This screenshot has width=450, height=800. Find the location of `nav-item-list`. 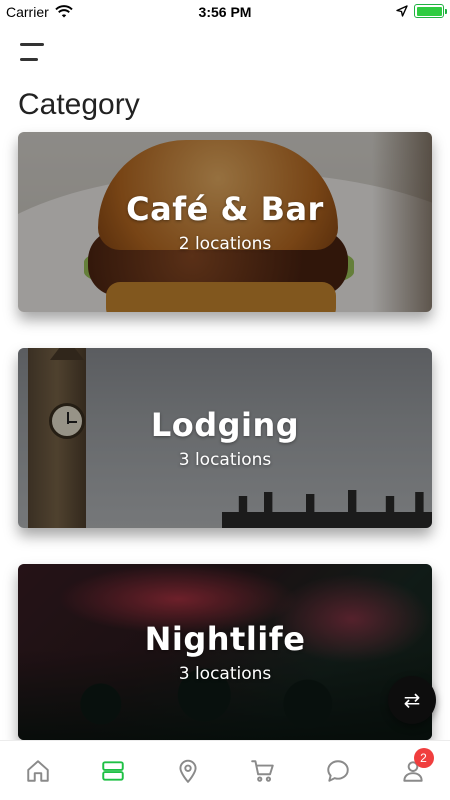

nav-item-list is located at coordinates (113, 771).